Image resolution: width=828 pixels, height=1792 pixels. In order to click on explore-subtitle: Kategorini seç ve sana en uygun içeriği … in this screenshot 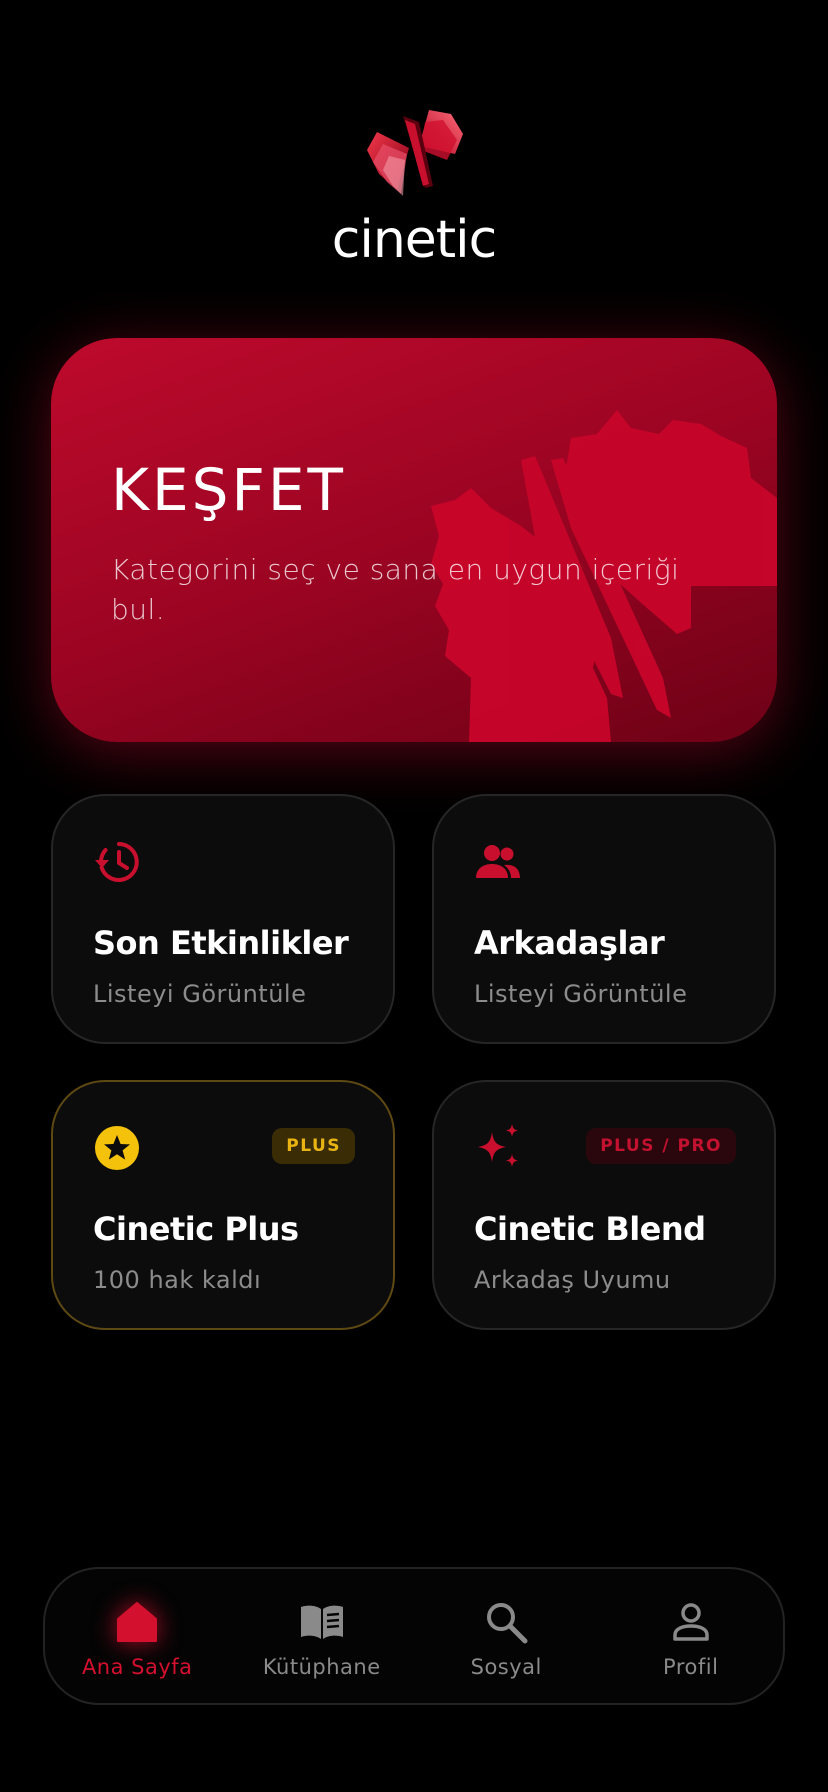, I will do `click(395, 589)`.